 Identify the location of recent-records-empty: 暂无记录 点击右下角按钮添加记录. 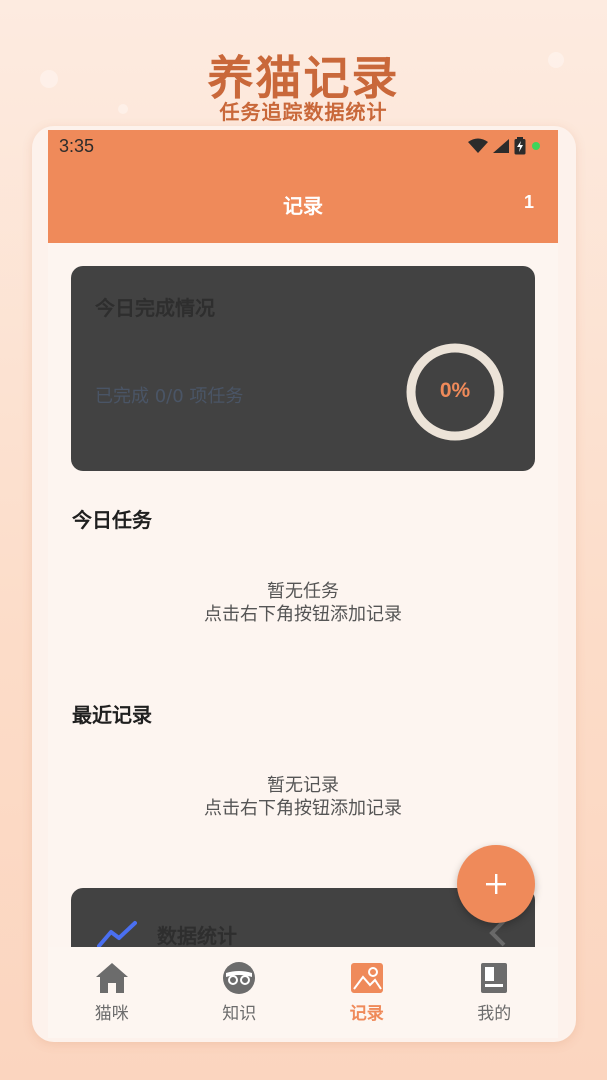
(303, 797).